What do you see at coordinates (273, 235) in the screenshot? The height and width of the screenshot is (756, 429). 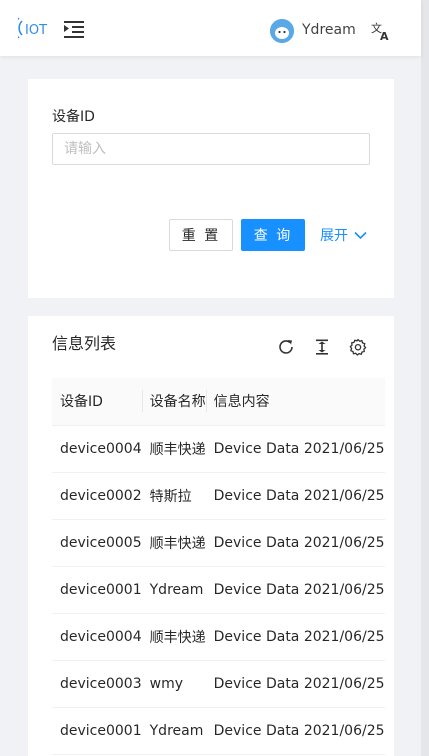 I see `query-button: 查 询` at bounding box center [273, 235].